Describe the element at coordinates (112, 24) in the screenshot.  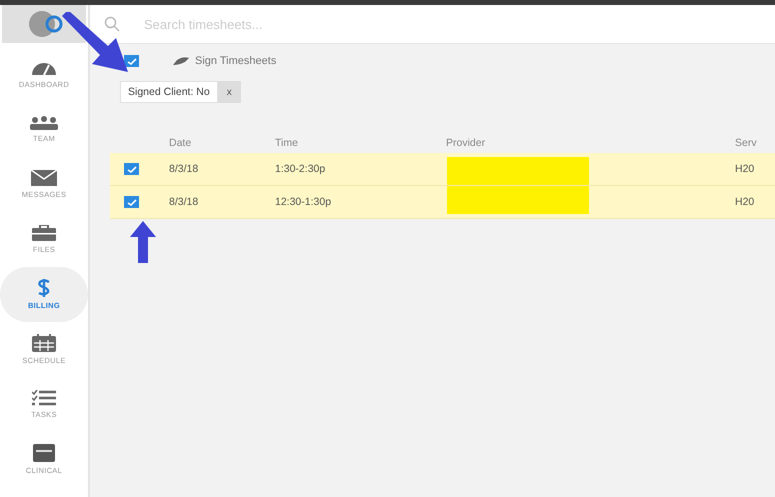
I see `search-icon` at that location.